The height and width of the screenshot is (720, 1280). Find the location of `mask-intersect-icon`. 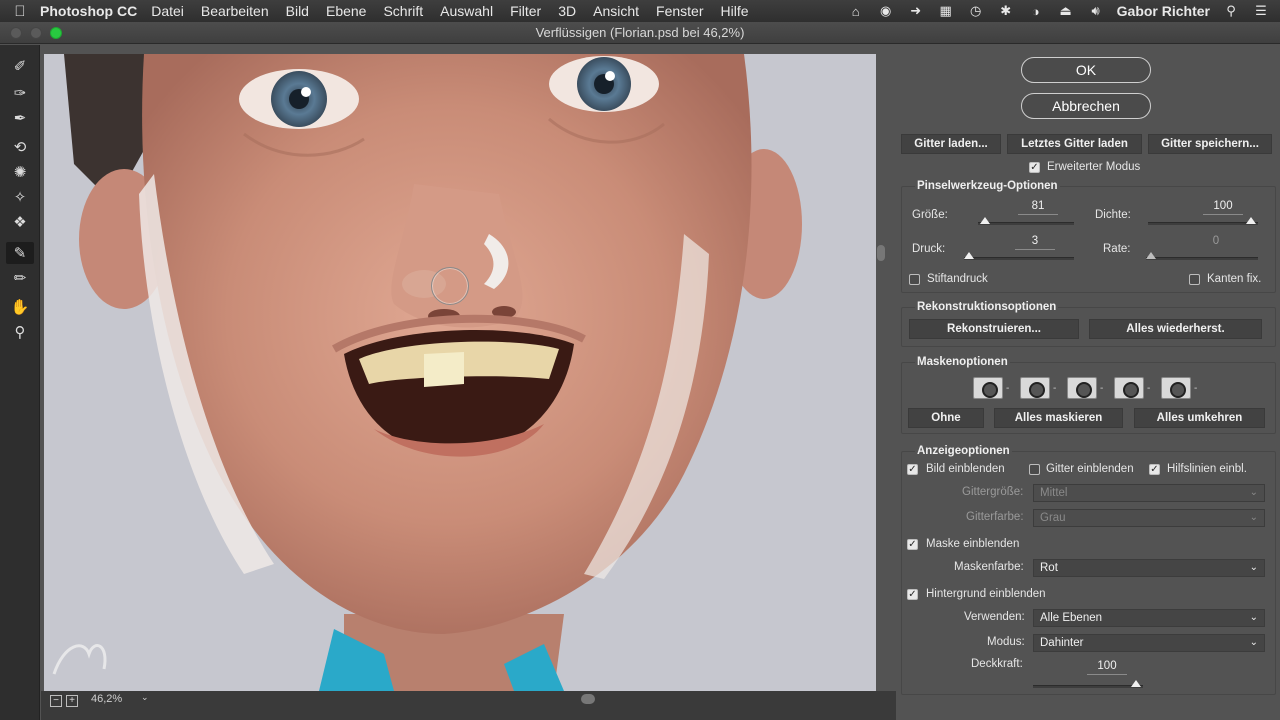

mask-intersect-icon is located at coordinates (1129, 388).